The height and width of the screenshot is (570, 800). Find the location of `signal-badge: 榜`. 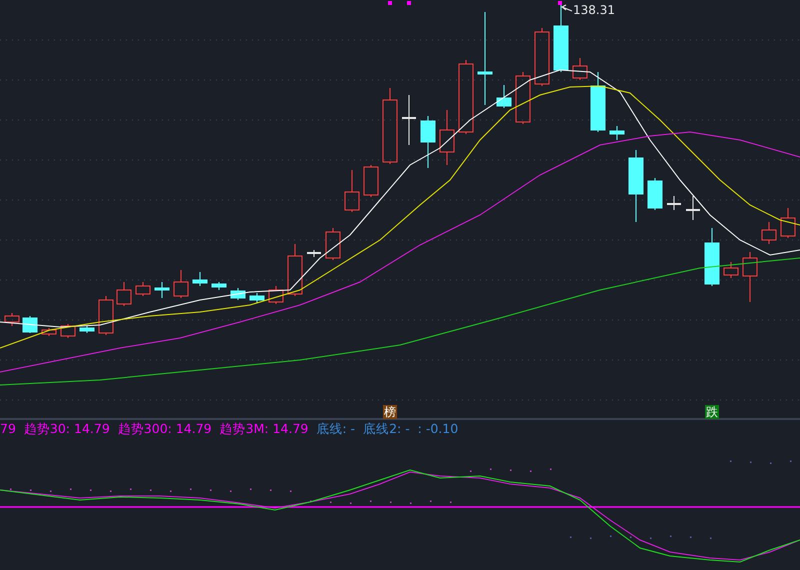

signal-badge: 榜 is located at coordinates (390, 412).